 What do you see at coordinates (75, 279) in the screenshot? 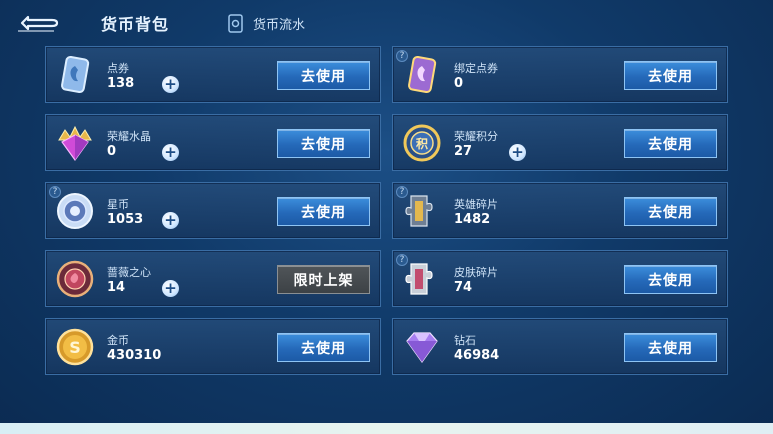
I see `rose-heart-icon` at bounding box center [75, 279].